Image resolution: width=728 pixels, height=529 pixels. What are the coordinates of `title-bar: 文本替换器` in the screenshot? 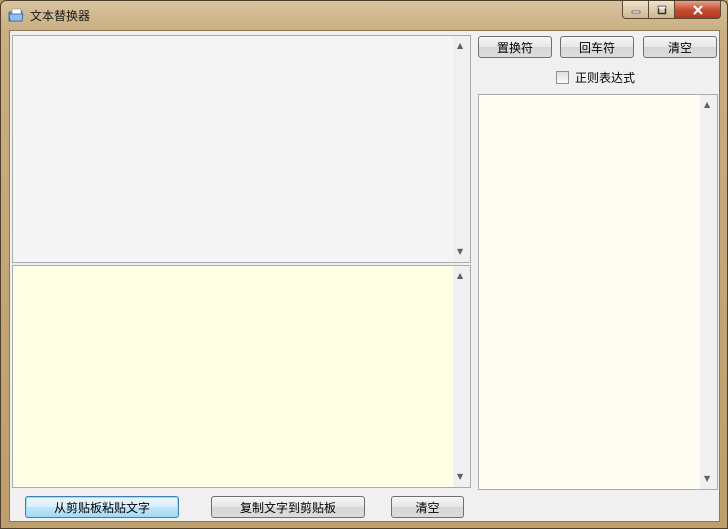 It's located at (364, 15).